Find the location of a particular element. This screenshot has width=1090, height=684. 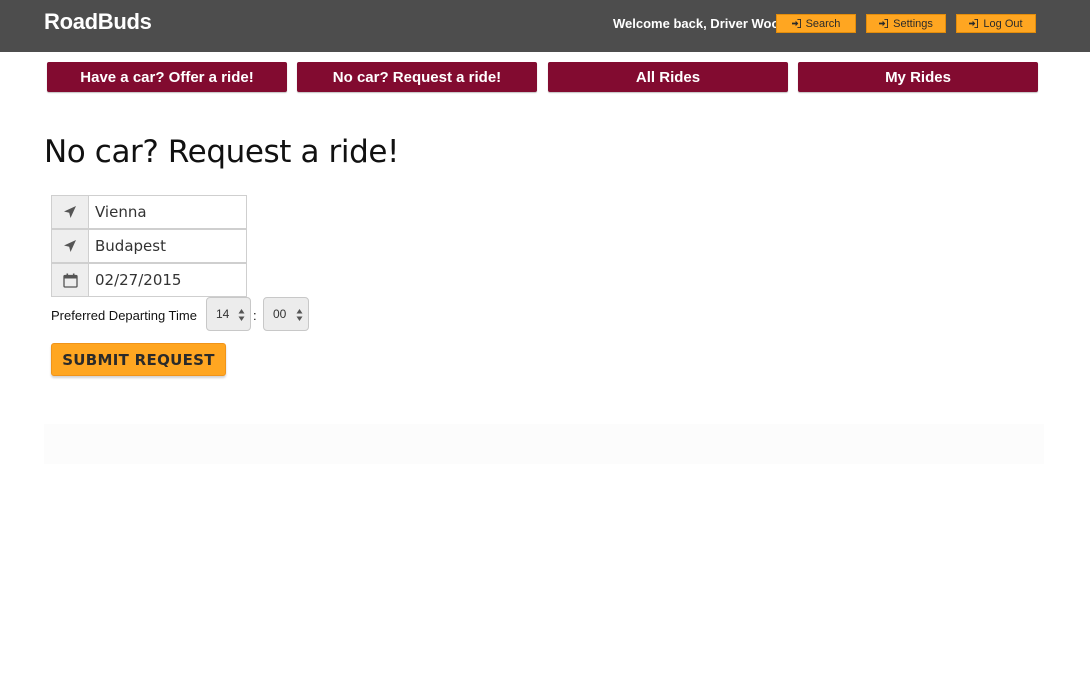

search-button: Search is located at coordinates (816, 23).